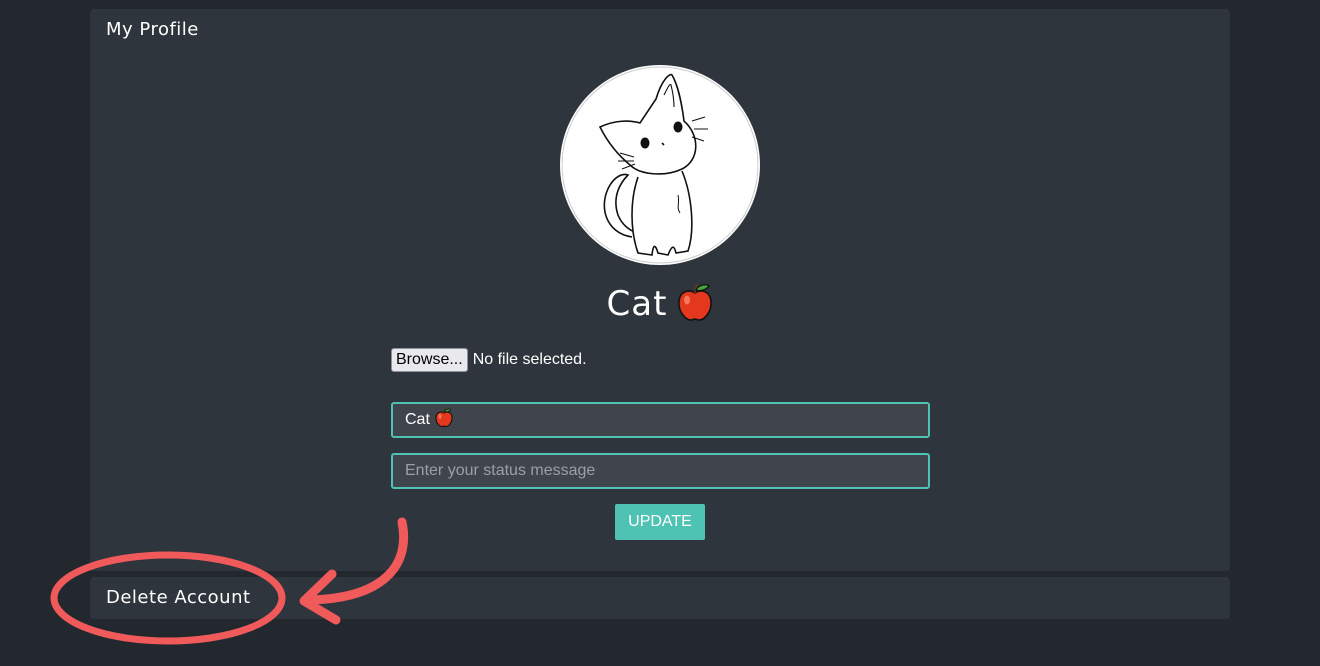 Image resolution: width=1320 pixels, height=666 pixels. Describe the element at coordinates (529, 359) in the screenshot. I see `file-status-text: No file selected.` at that location.